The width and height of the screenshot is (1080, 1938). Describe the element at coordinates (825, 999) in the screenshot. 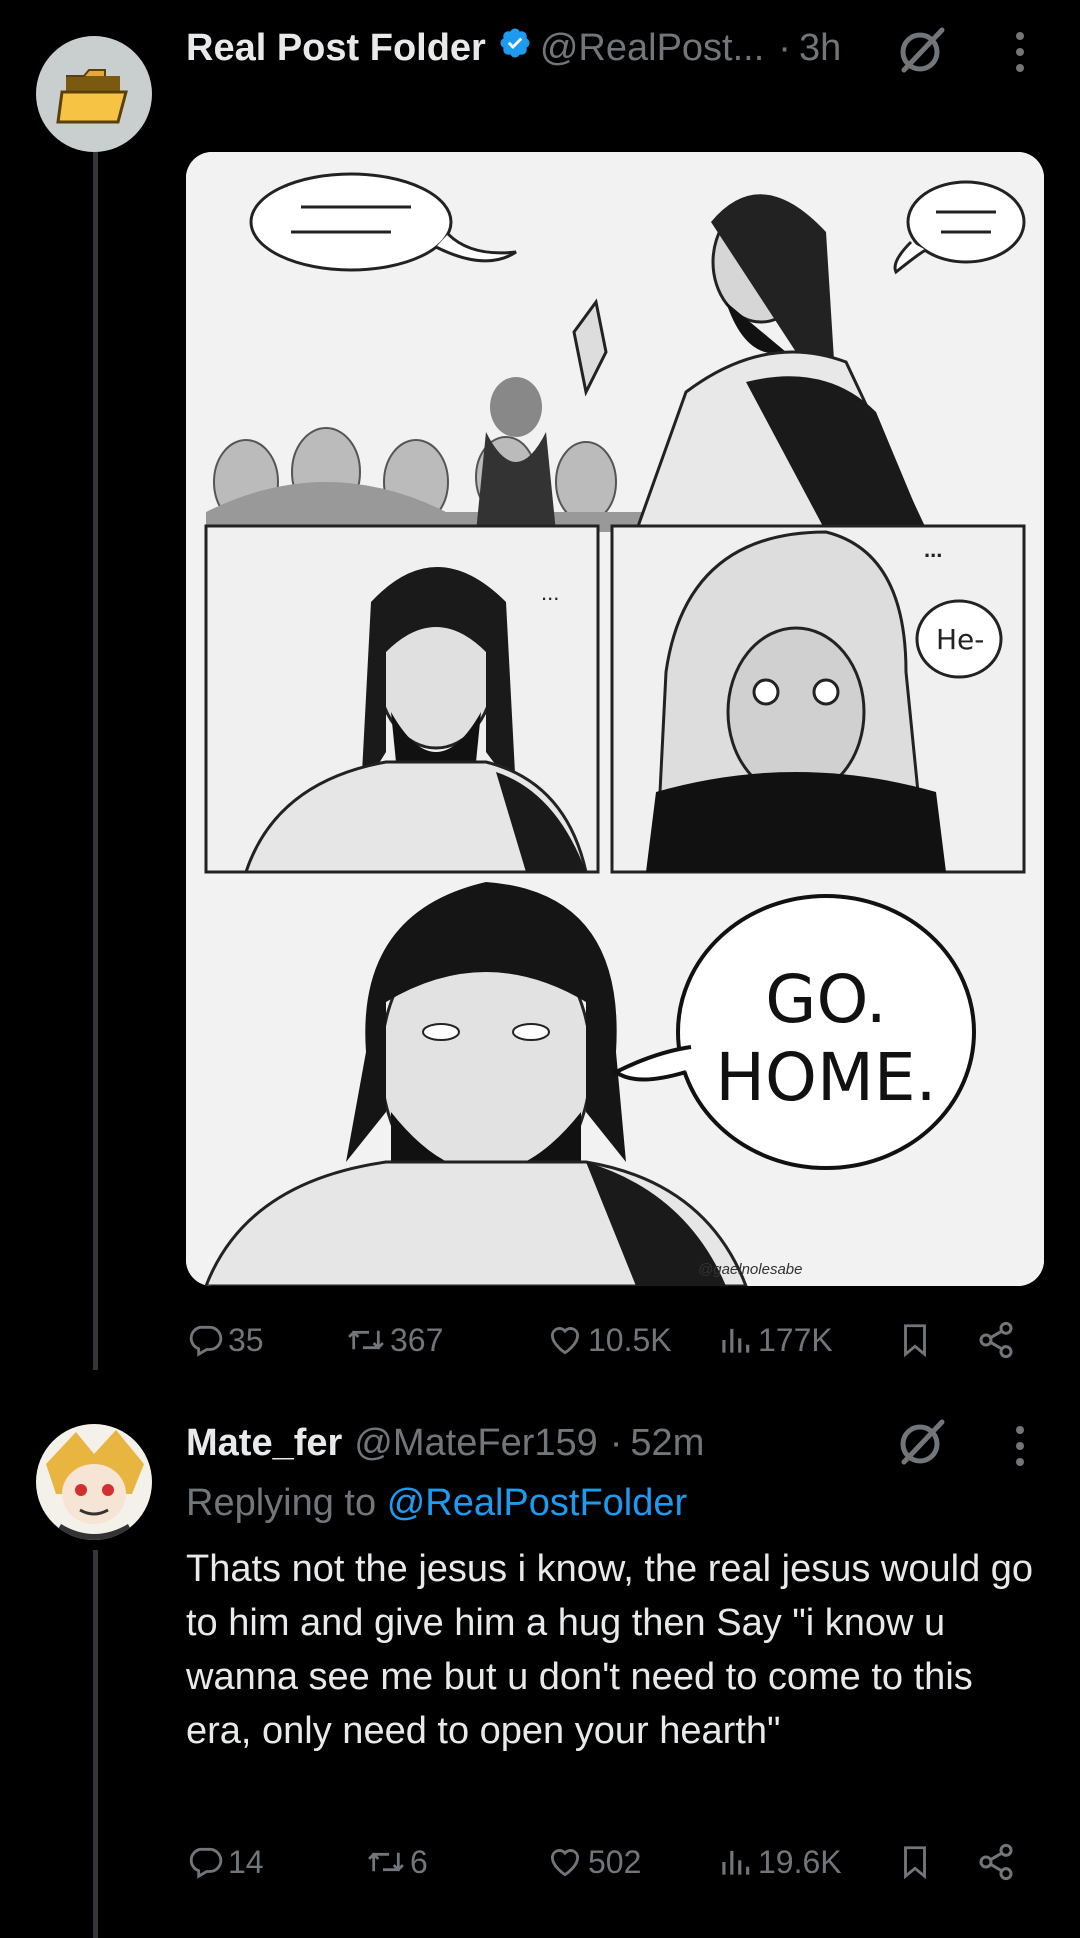

I see `bubble-go: GO.` at that location.